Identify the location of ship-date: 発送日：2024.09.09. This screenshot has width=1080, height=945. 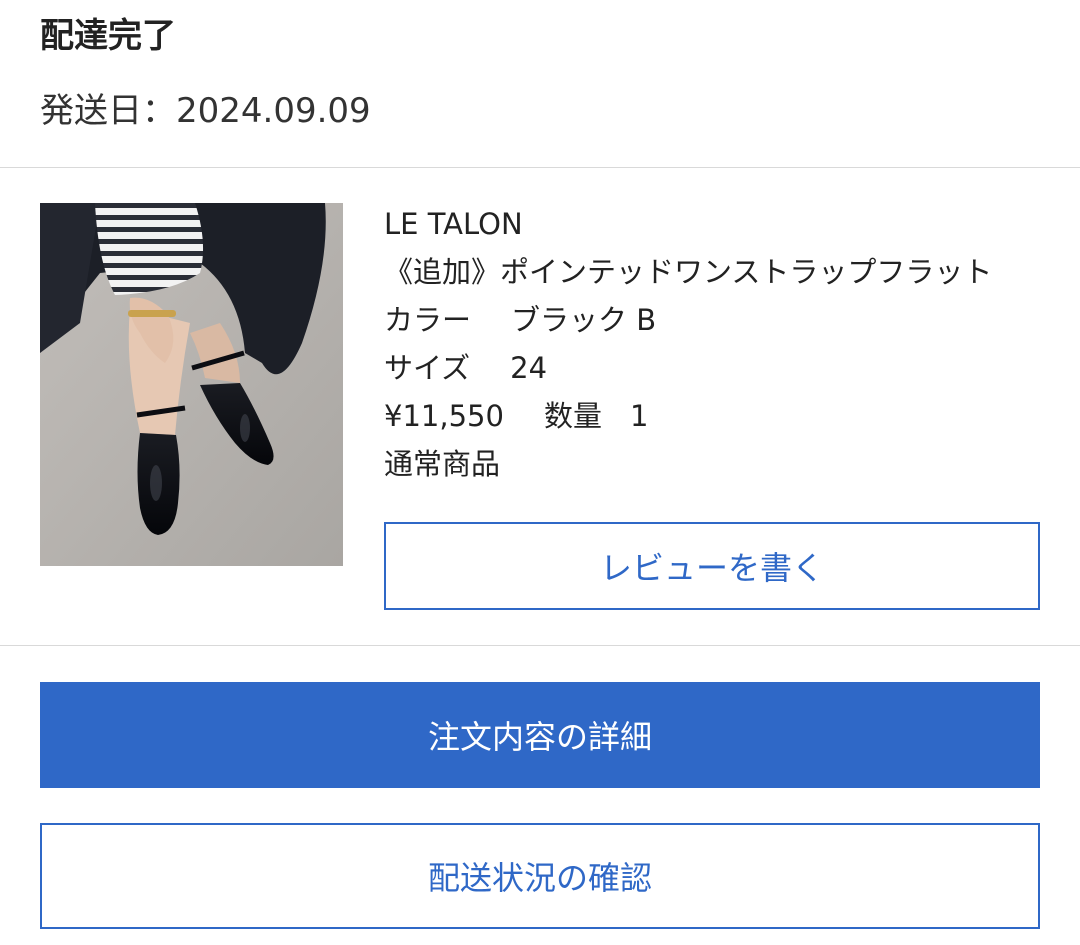
(205, 111).